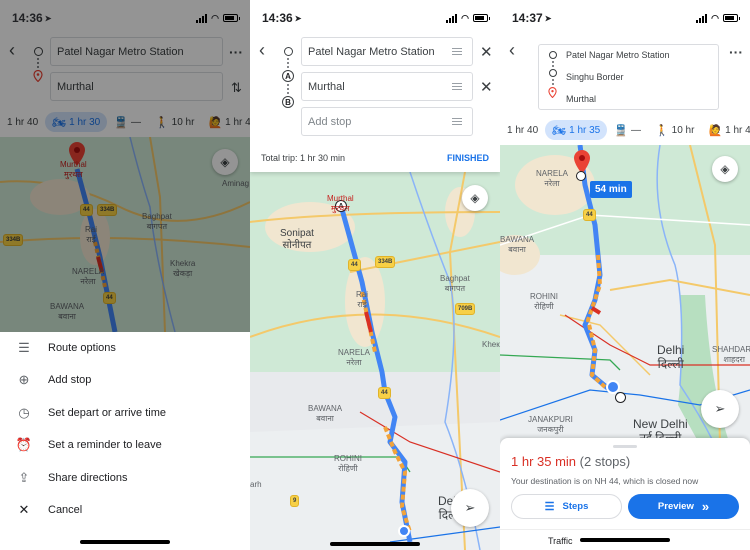 Image resolution: width=750 pixels, height=550 pixels. I want to click on share-icon: ⇪, so click(24, 477).